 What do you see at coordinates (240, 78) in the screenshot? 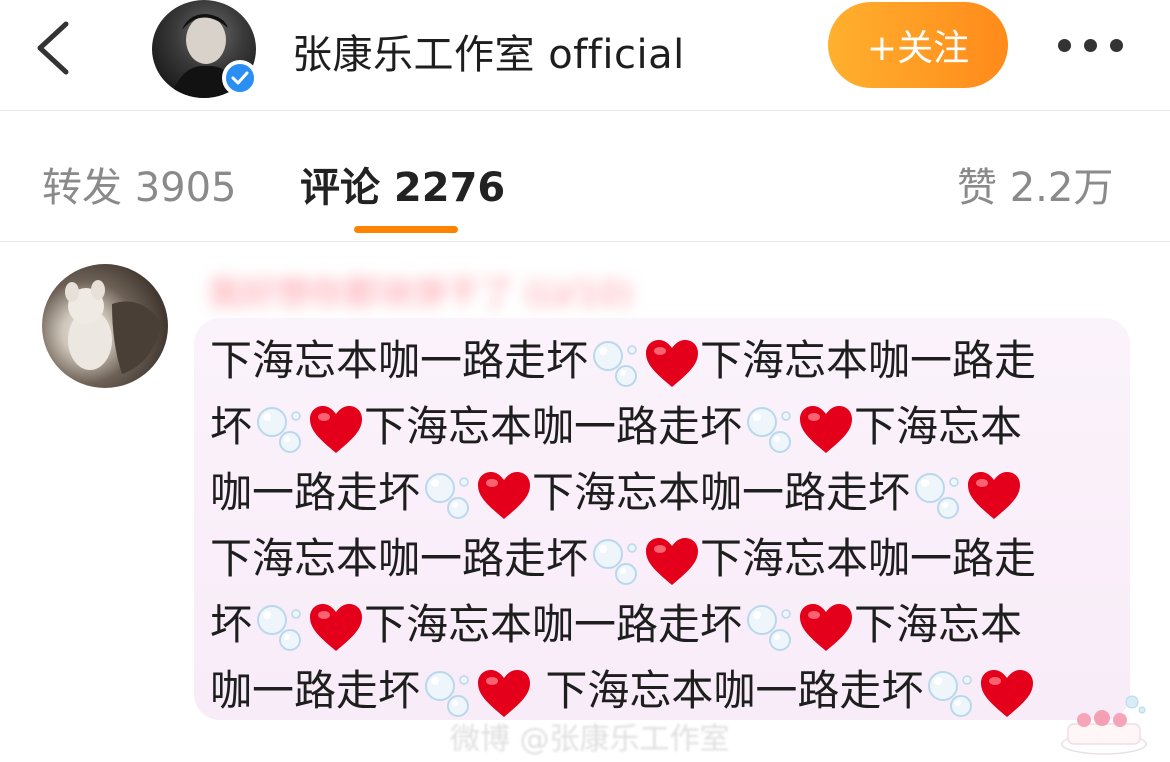
I see `verified-icon` at bounding box center [240, 78].